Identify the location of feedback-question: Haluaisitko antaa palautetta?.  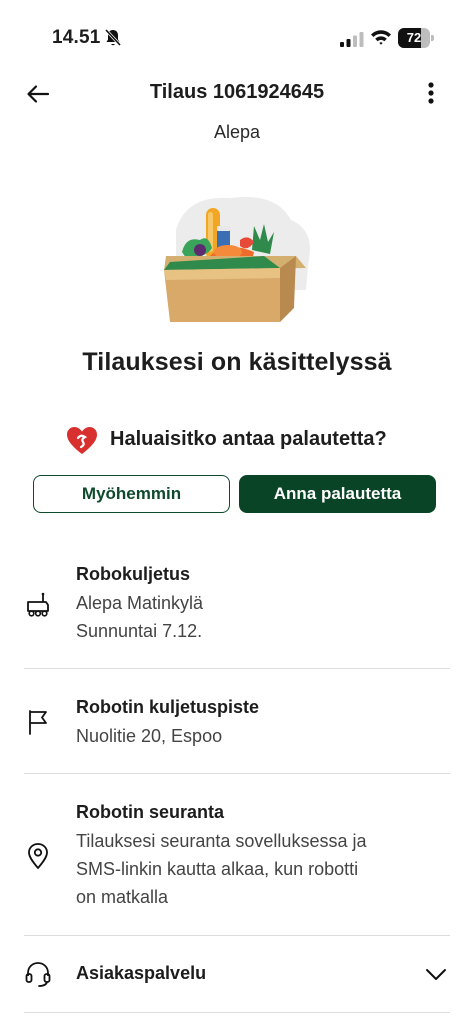
(248, 439).